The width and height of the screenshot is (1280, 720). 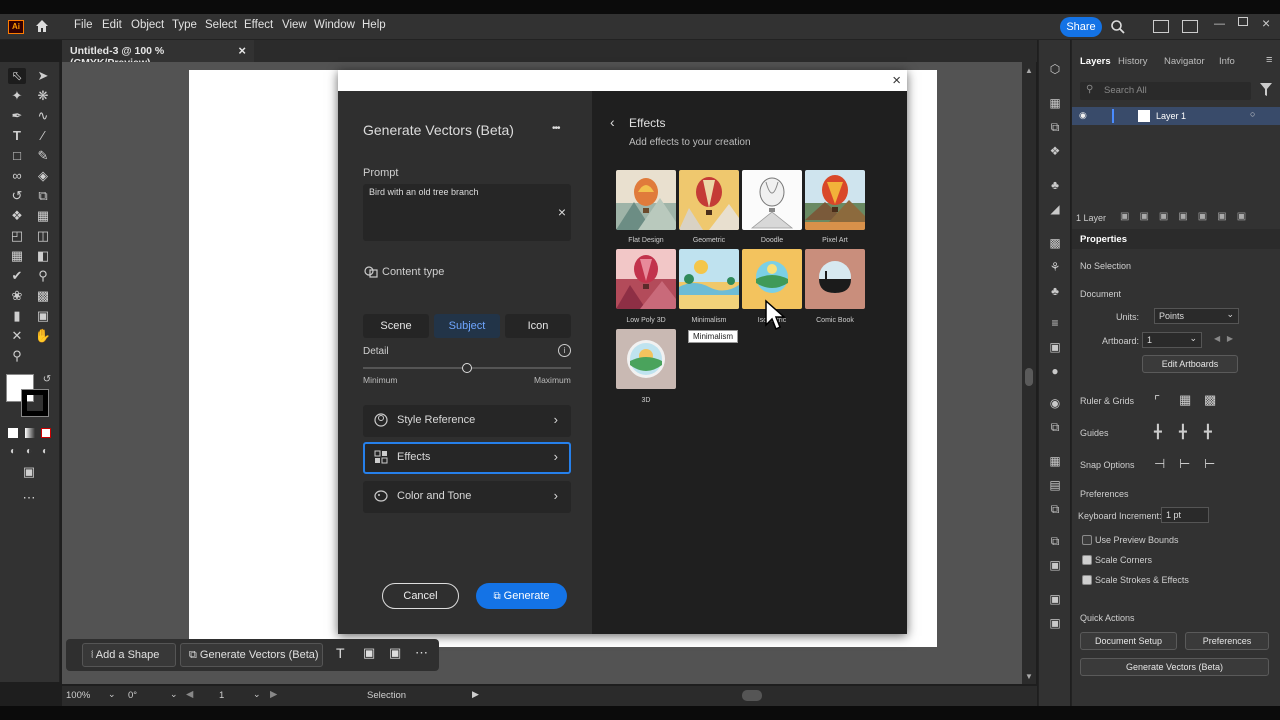 What do you see at coordinates (334, 25) in the screenshot?
I see `menu-window: Window` at bounding box center [334, 25].